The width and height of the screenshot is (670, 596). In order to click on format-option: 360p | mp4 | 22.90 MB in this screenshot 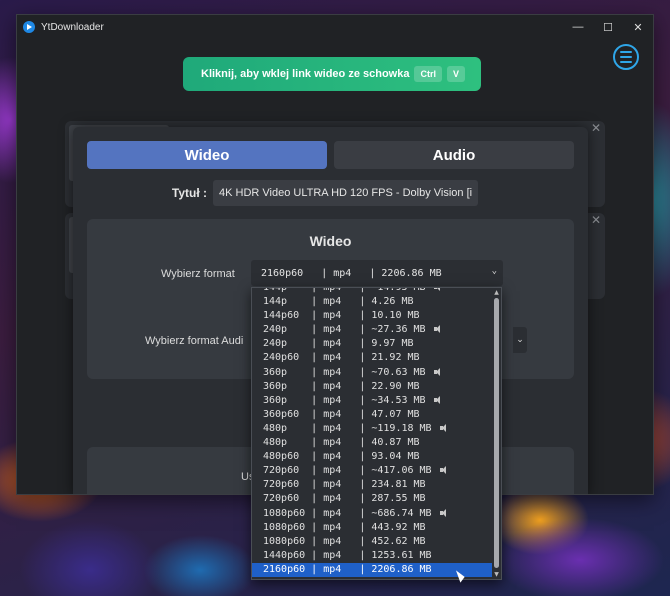, I will do `click(372, 387)`.